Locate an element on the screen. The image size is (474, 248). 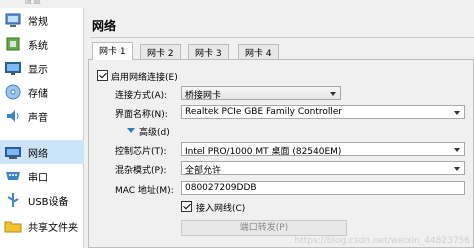
tab-adapter-1: 网卡 1 is located at coordinates (112, 51).